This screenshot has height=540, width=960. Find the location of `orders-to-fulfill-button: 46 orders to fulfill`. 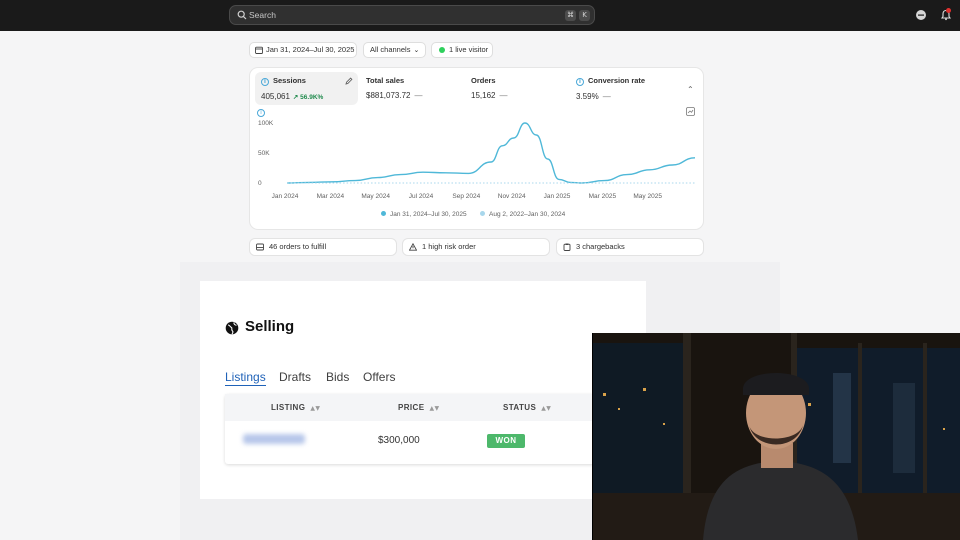

orders-to-fulfill-button: 46 orders to fulfill is located at coordinates (323, 247).